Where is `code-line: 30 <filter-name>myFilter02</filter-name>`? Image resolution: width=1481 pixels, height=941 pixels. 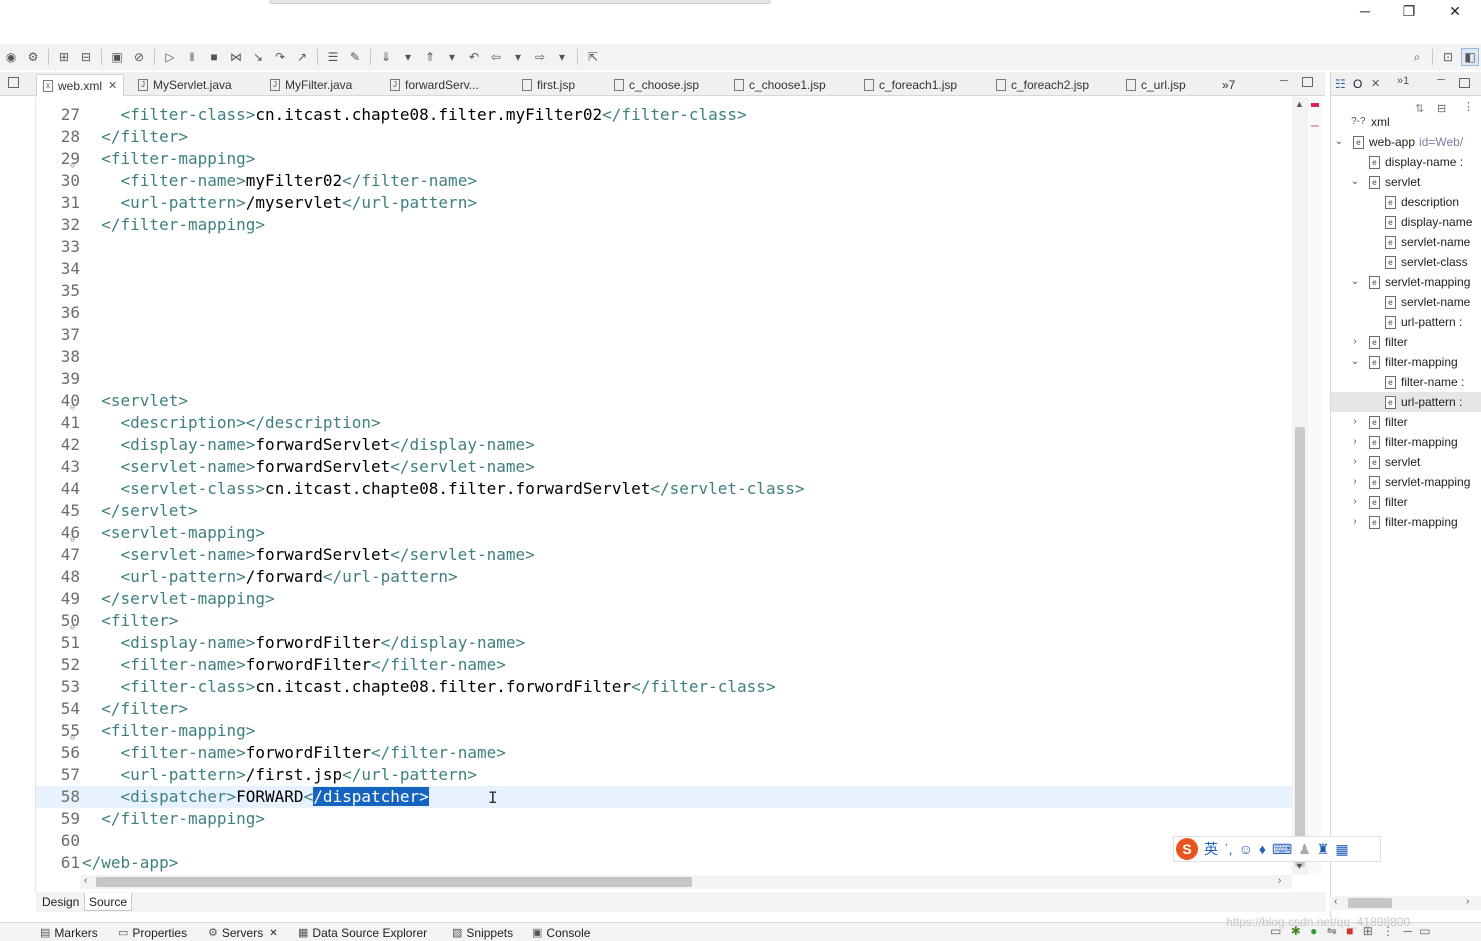
code-line: 30 <filter-name>myFilter02</filter-name> is located at coordinates (664, 181).